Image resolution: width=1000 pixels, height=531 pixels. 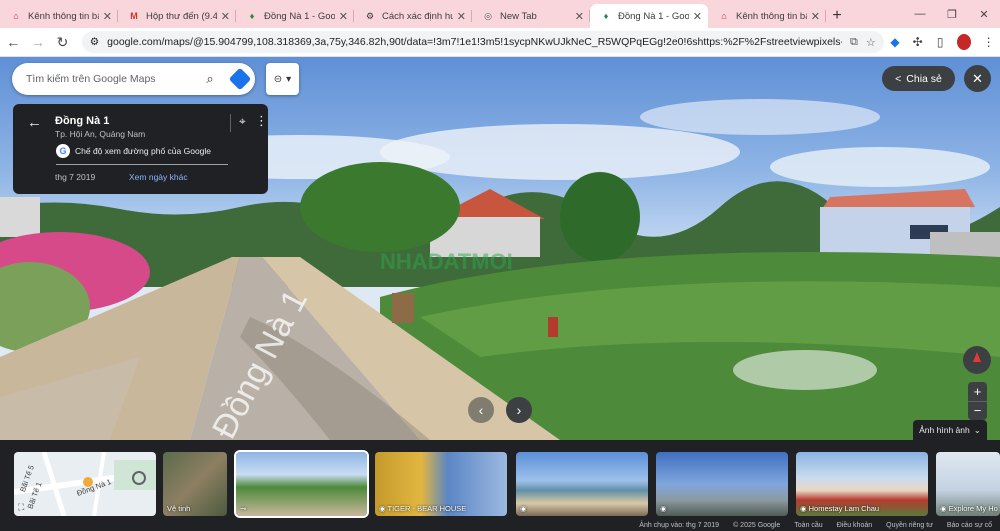 What do you see at coordinates (94, 42) in the screenshot?
I see `site-info-icon: ⚙` at bounding box center [94, 42].